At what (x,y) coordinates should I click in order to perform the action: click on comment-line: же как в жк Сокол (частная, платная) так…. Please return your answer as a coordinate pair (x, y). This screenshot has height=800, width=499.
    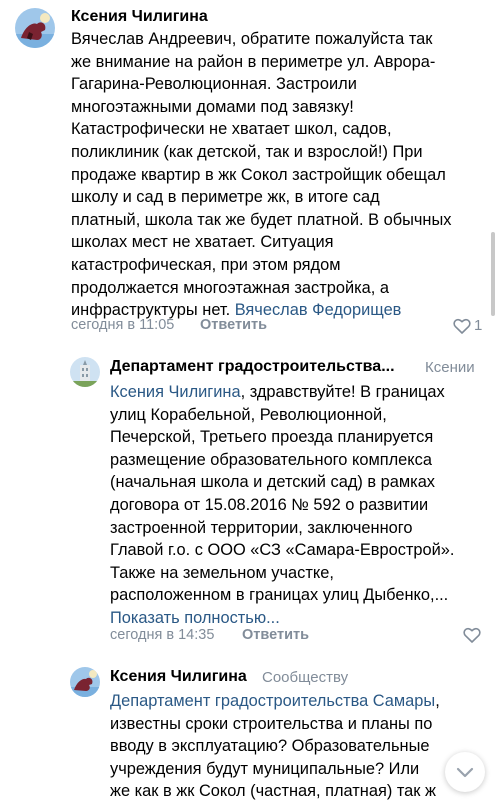
    Looking at the image, I should click on (273, 791).